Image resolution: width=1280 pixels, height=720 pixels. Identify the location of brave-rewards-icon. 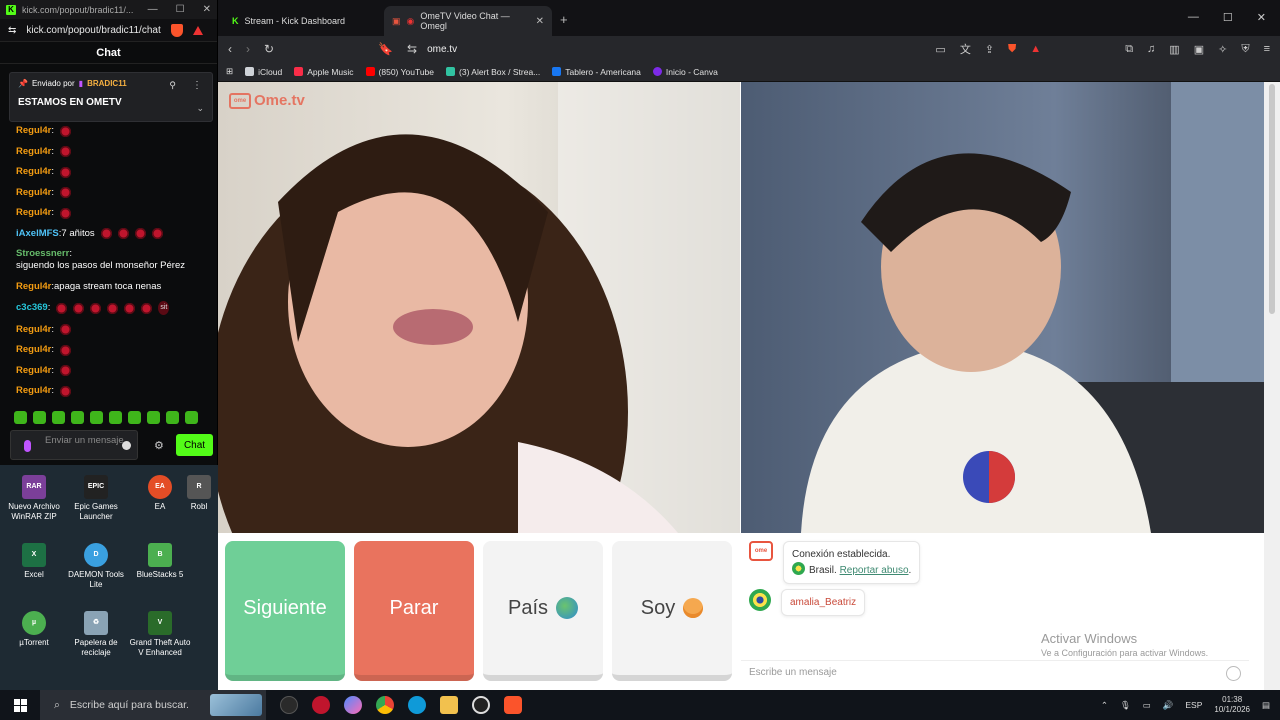
(197, 30).